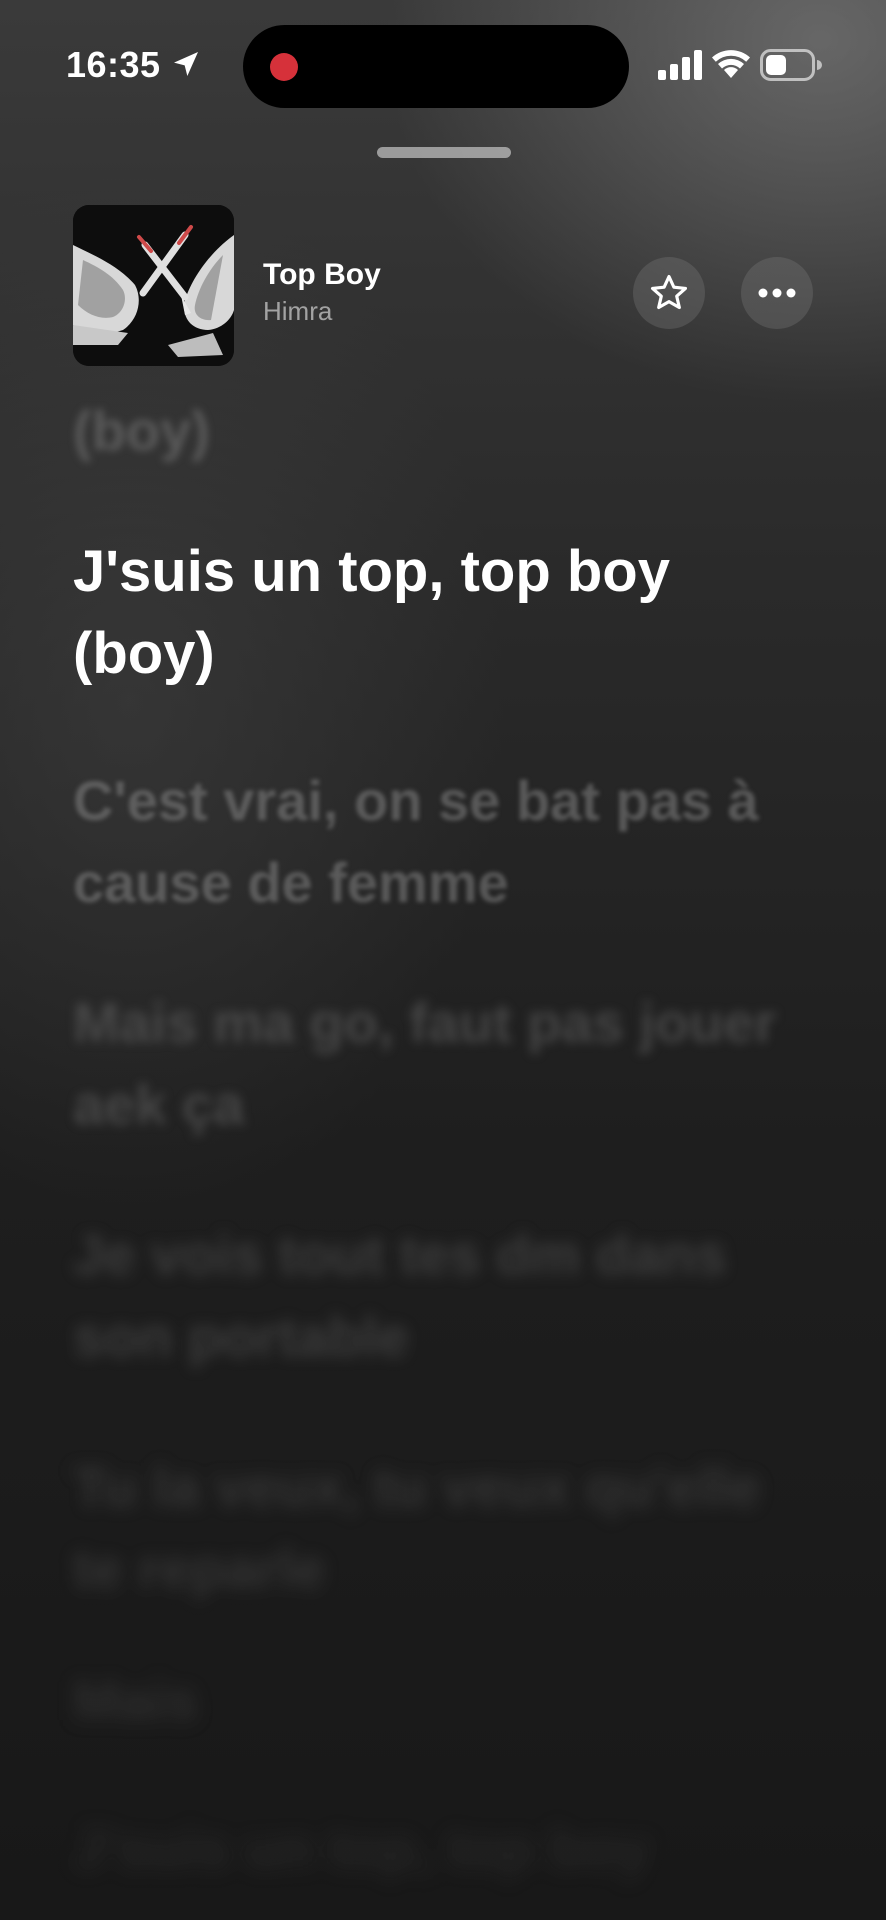 The image size is (886, 1920). I want to click on battery-icon, so click(791, 65).